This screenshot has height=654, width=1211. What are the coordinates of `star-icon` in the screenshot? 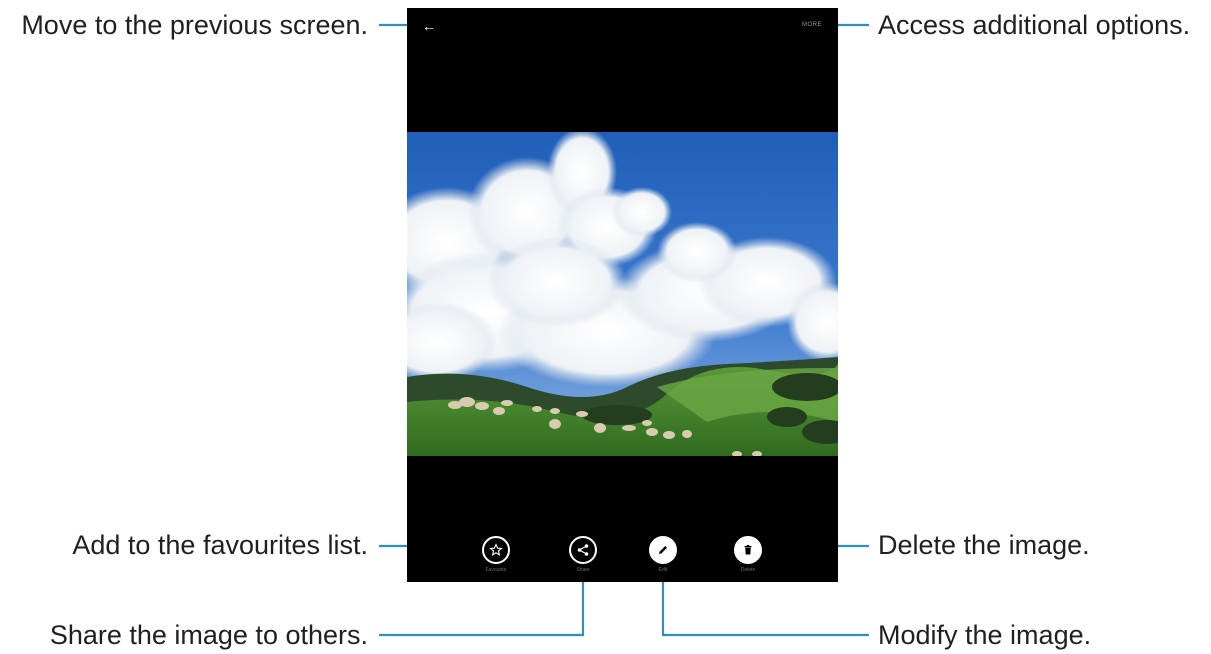 It's located at (496, 550).